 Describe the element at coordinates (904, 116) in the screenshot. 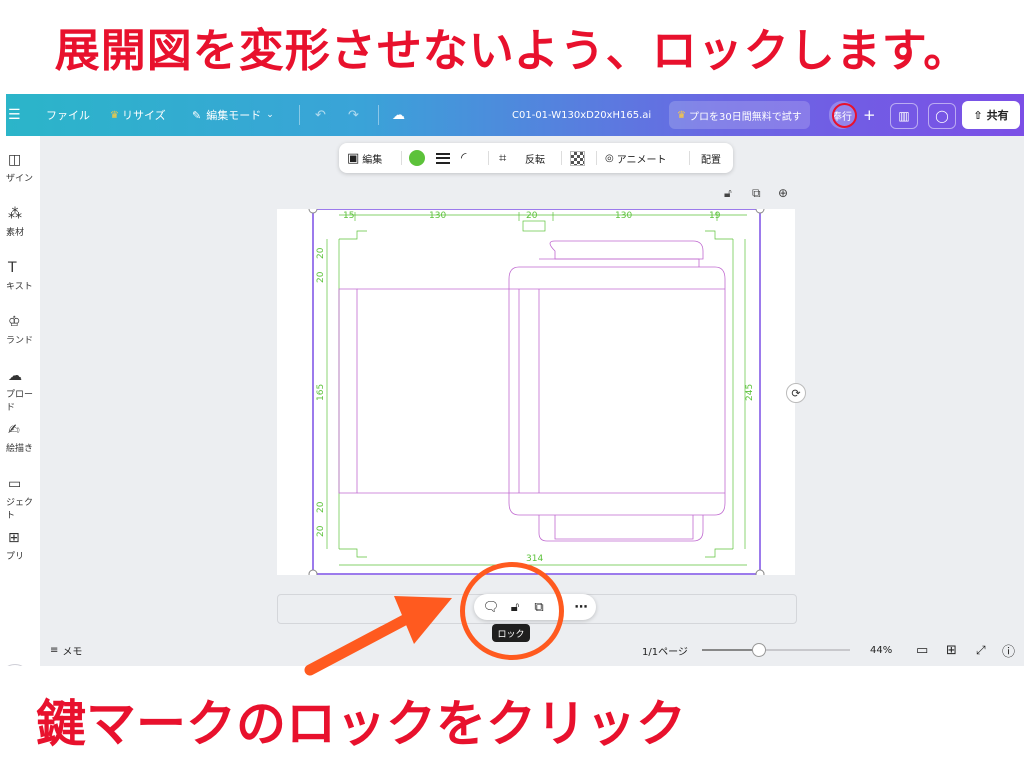

I see `analytics-icon: ▥` at that location.